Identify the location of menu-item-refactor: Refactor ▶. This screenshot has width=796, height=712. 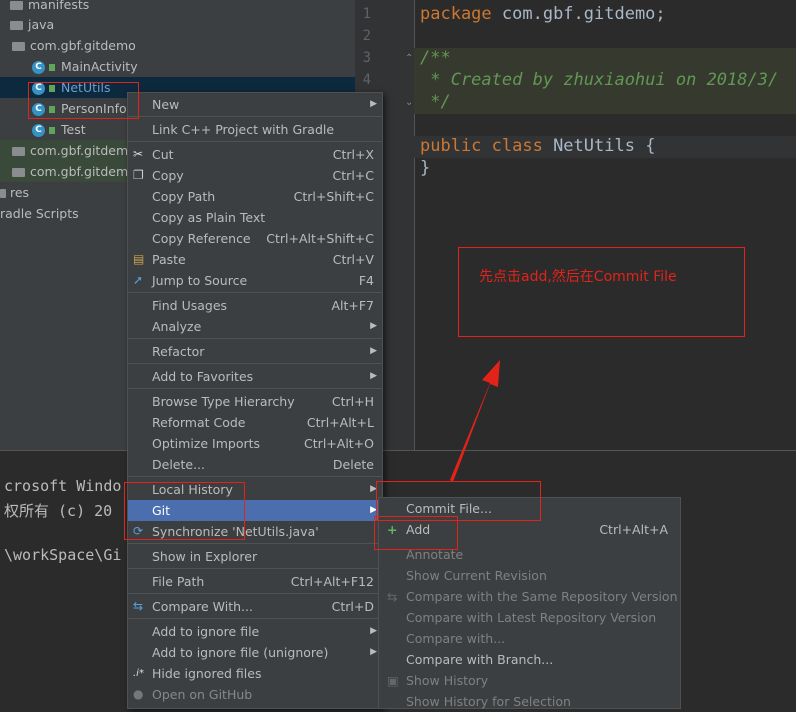
(255, 351).